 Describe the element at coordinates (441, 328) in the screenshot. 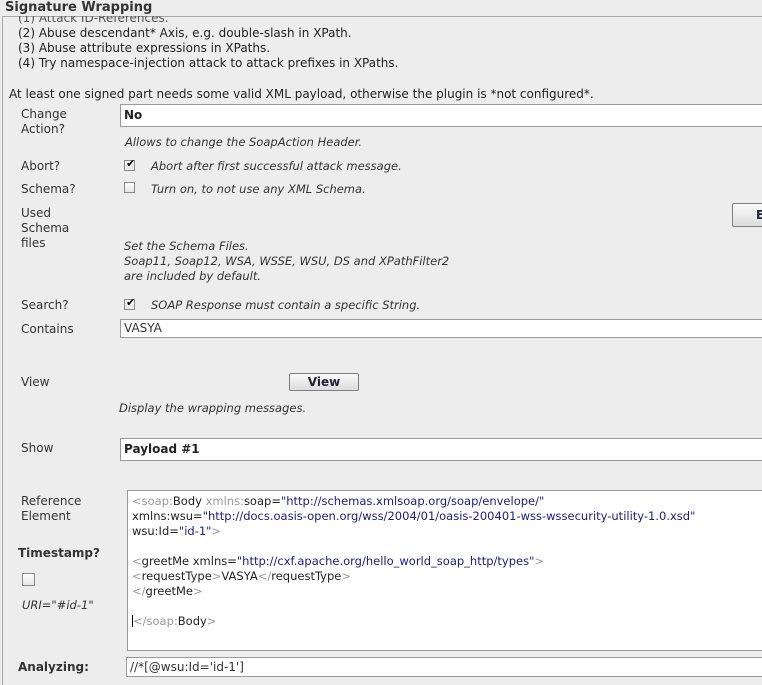

I see `contains-input: VASYA` at that location.